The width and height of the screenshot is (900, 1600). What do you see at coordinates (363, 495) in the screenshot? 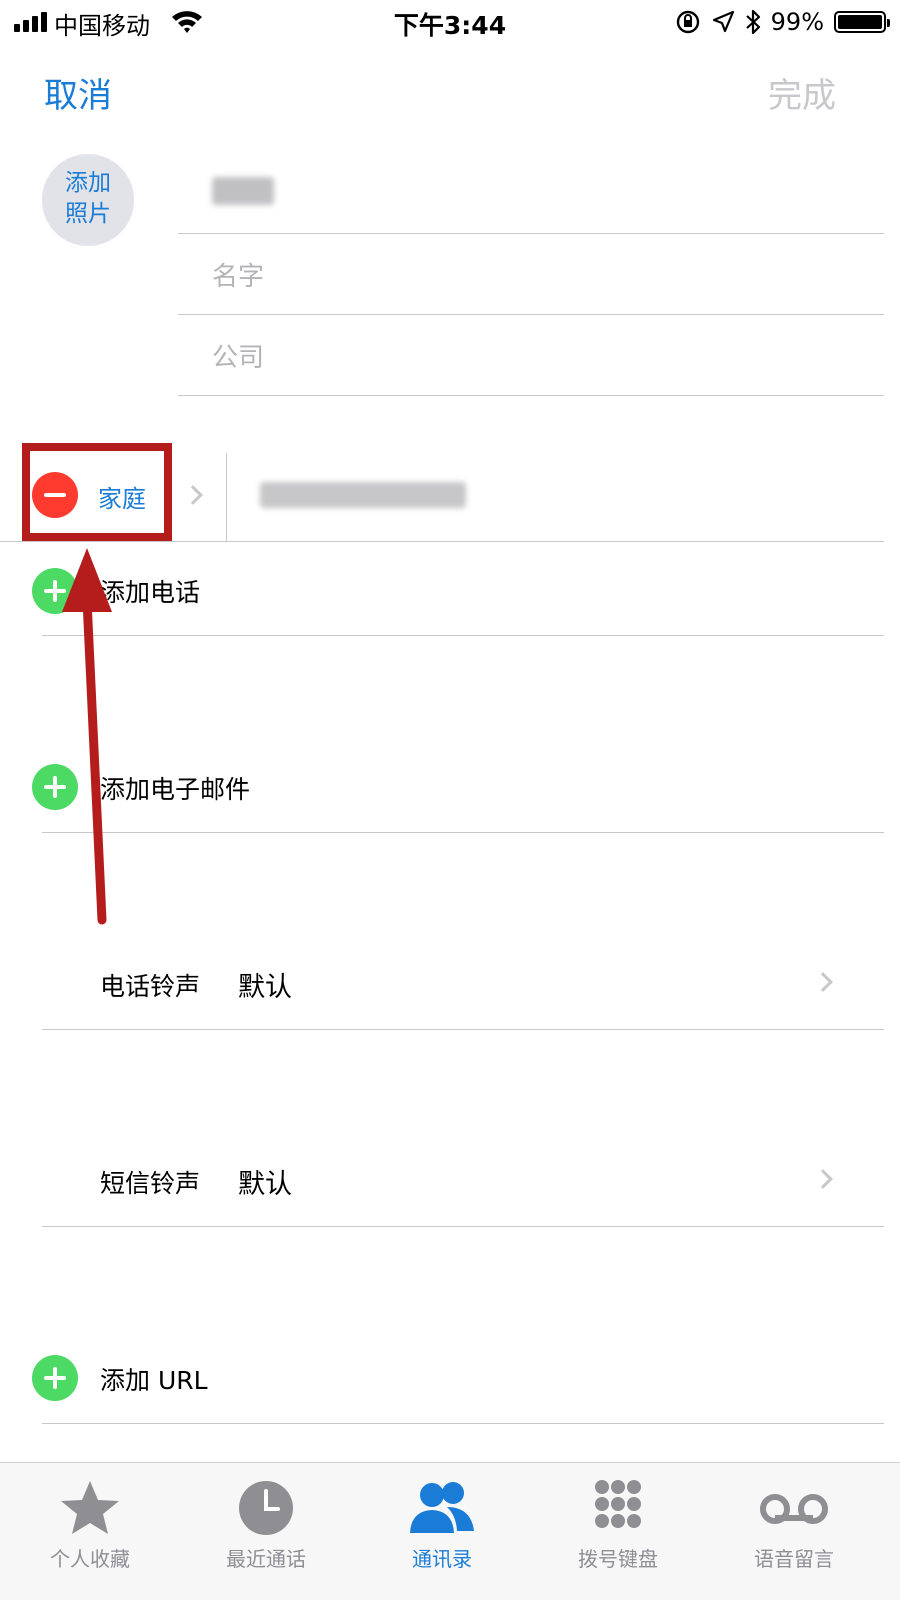
I see `redacted-phone-number` at bounding box center [363, 495].